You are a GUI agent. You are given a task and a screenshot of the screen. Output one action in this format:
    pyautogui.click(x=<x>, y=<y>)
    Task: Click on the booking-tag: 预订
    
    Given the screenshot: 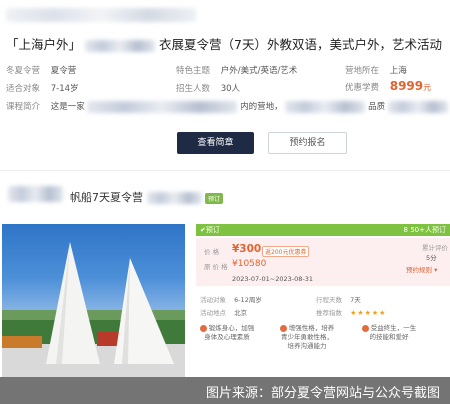 What is the action you would take?
    pyautogui.click(x=214, y=198)
    